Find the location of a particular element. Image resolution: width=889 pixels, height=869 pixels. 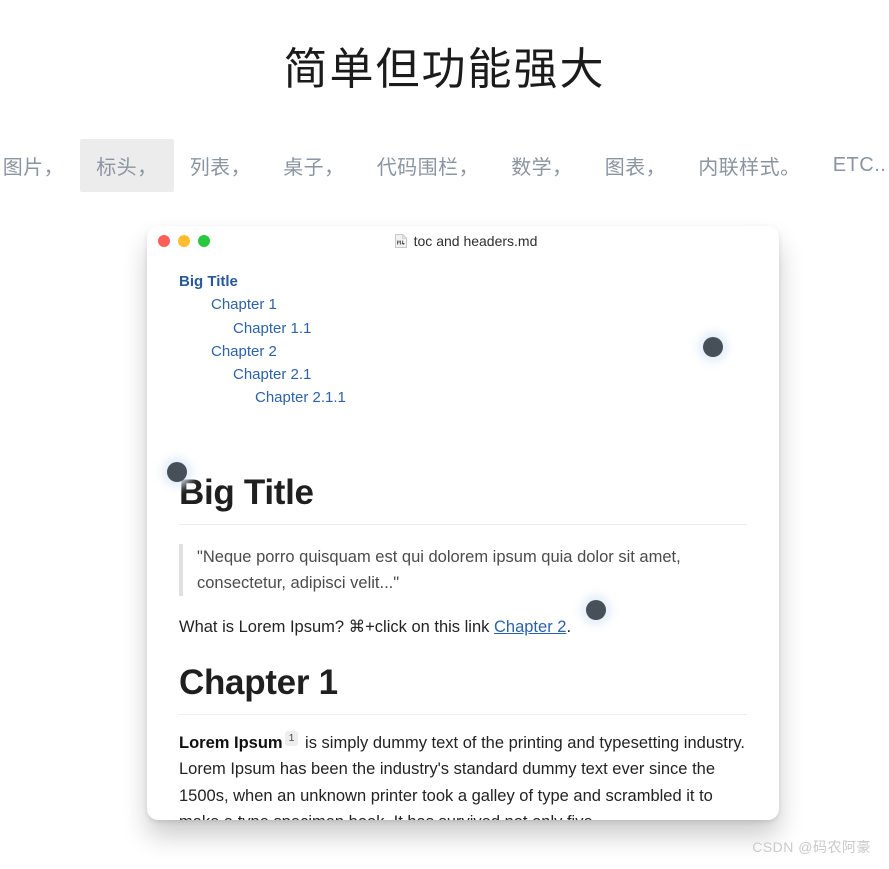

footnote-reference: 1 is located at coordinates (291, 738).